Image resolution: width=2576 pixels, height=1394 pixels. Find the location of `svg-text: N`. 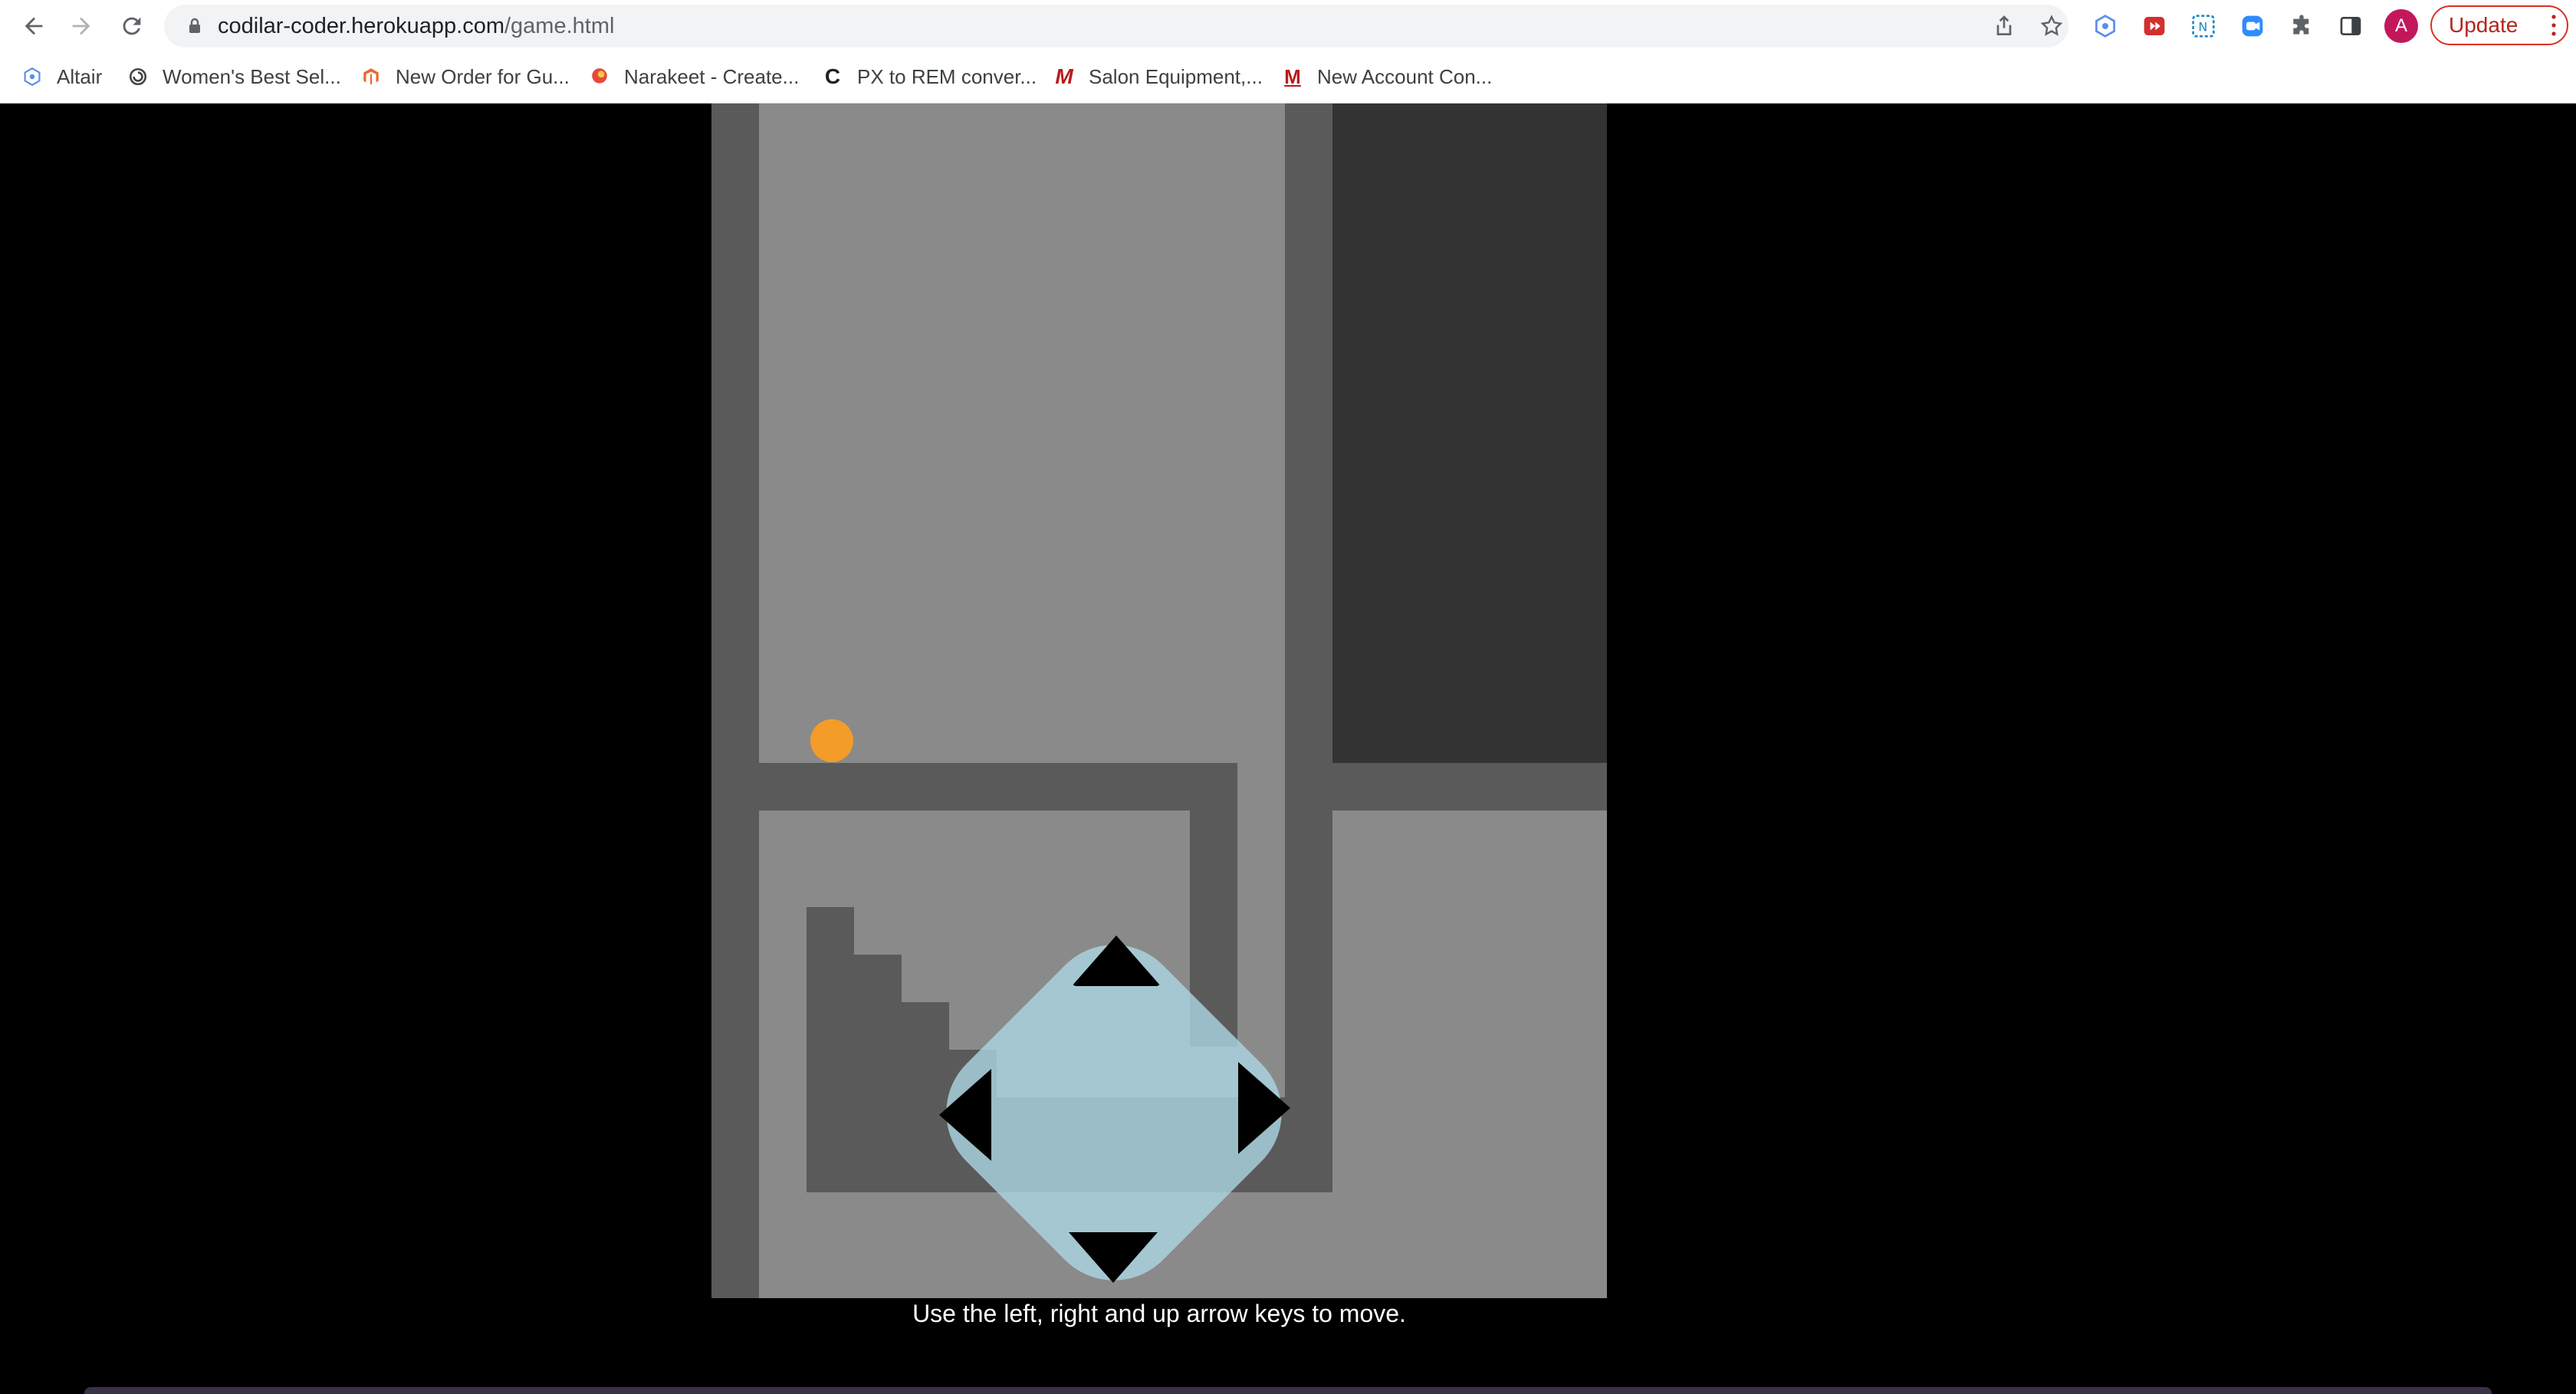

svg-text: N is located at coordinates (2203, 28).